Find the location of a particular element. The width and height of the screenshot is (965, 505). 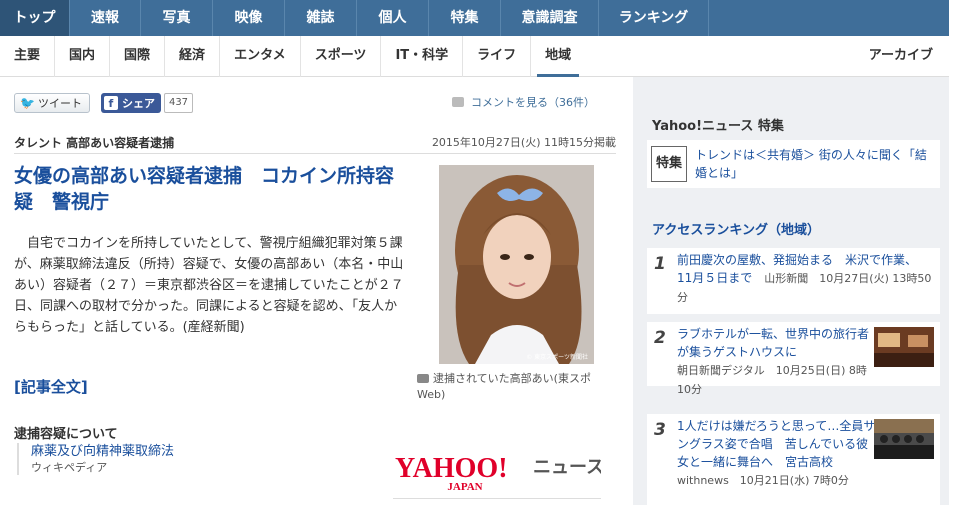

subnav-it-science: IT・科学 is located at coordinates (422, 56).